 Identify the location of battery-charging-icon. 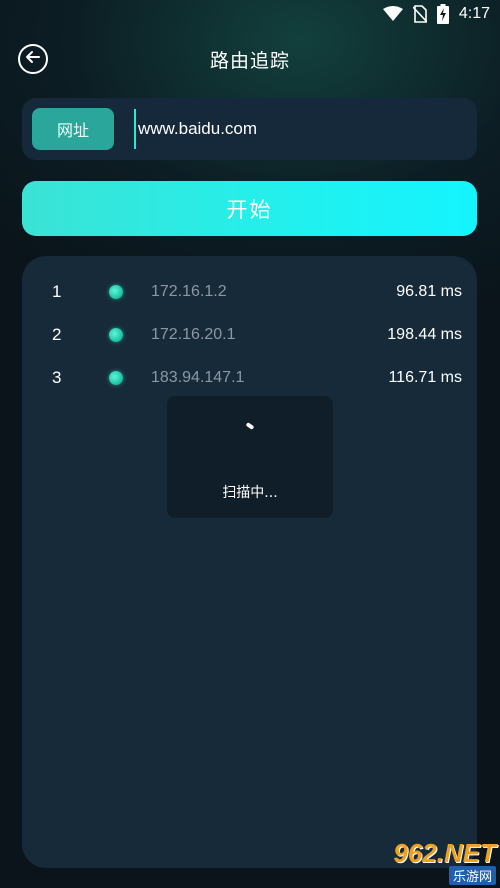
(442, 14).